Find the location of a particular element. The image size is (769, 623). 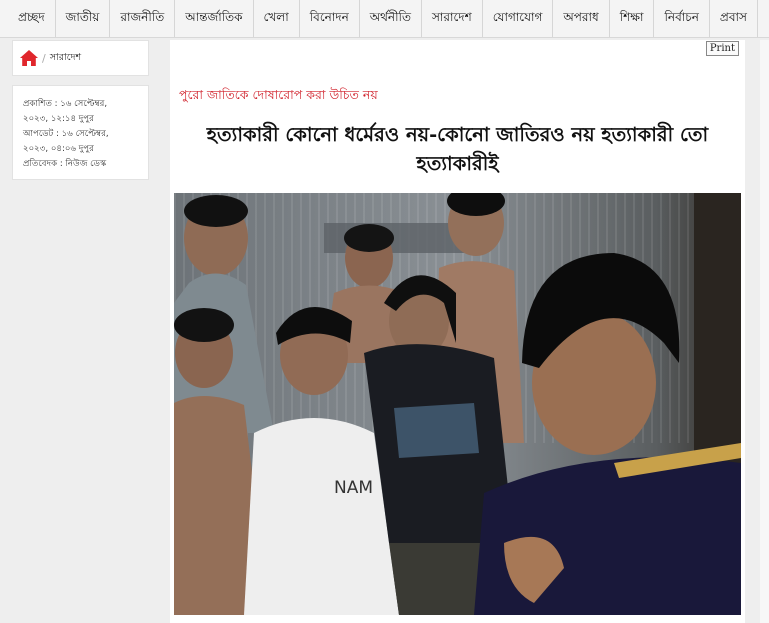

nav-item-national: জাতীয় is located at coordinates (83, 18).